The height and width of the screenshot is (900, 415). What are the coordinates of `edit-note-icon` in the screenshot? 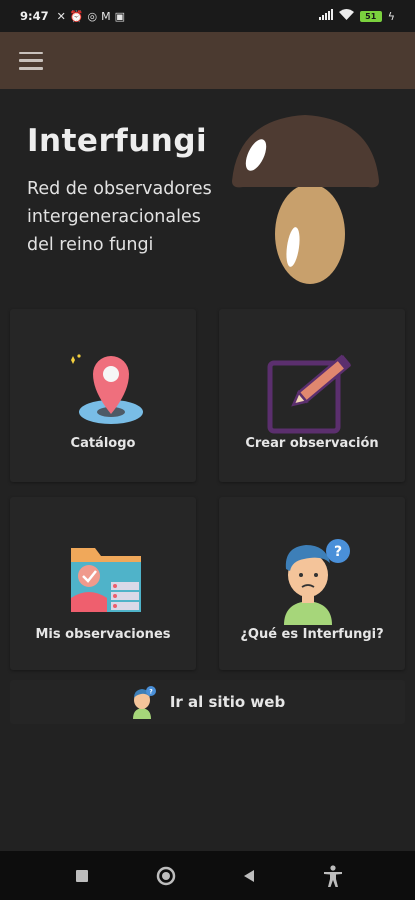 It's located at (309, 394).